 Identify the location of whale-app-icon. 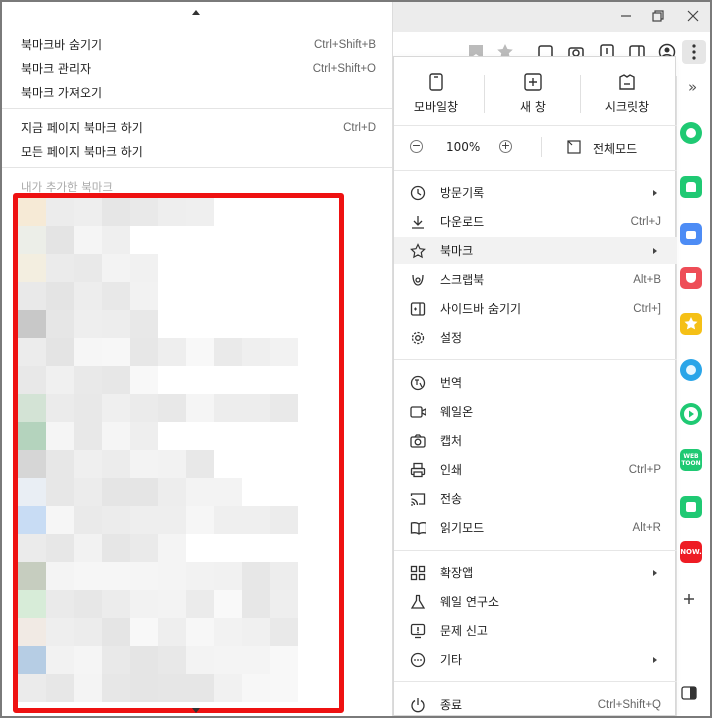
(691, 133).